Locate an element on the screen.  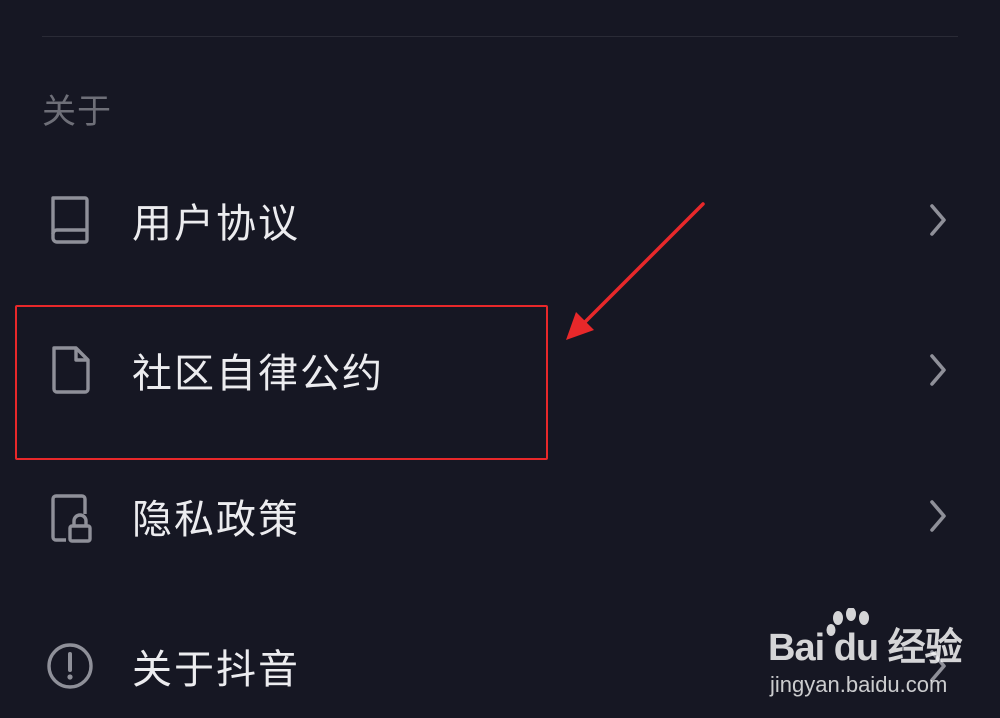
menu-item-label: 关于抖音 is located at coordinates (216, 670).